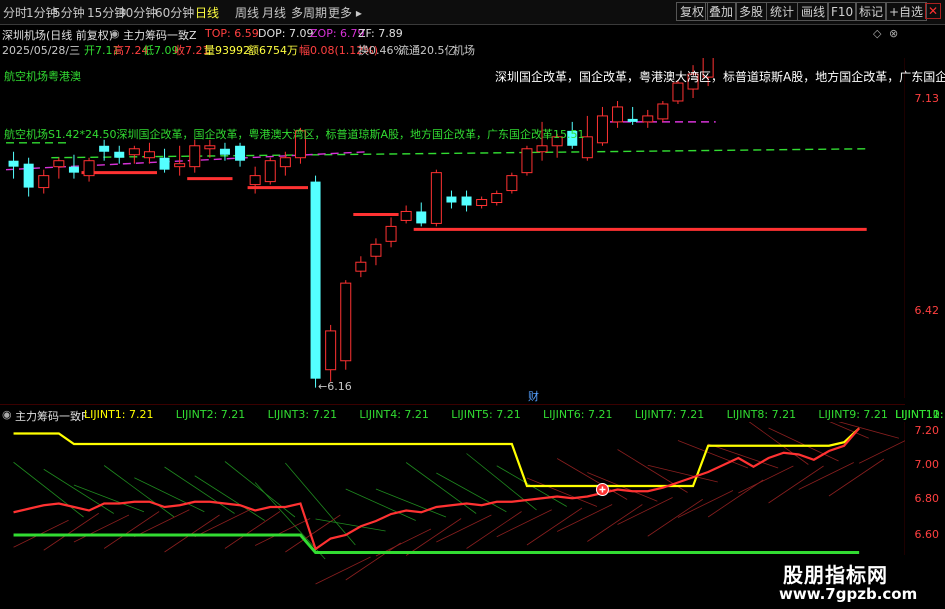 This screenshot has width=945, height=609. What do you see at coordinates (782, 11) in the screenshot?
I see `toolbar-button-3: 统计` at bounding box center [782, 11].